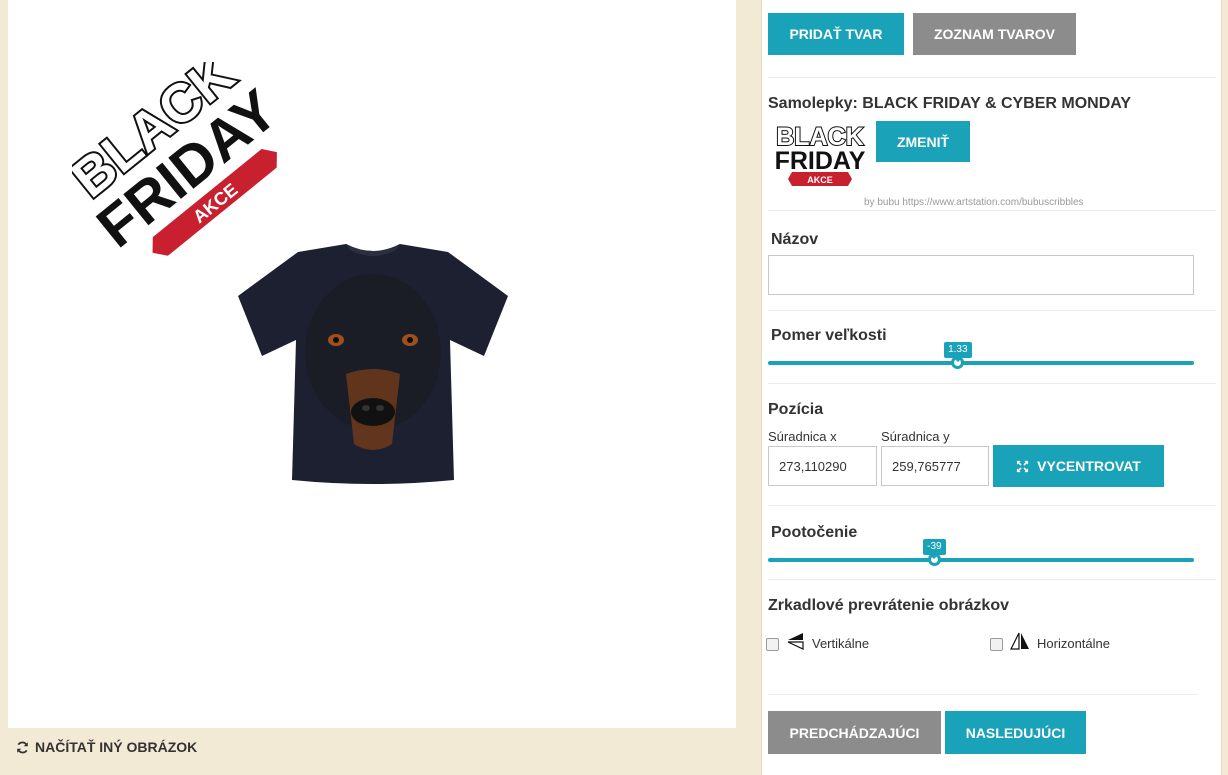  I want to click on horizontal-flip-icon, so click(1019, 641).